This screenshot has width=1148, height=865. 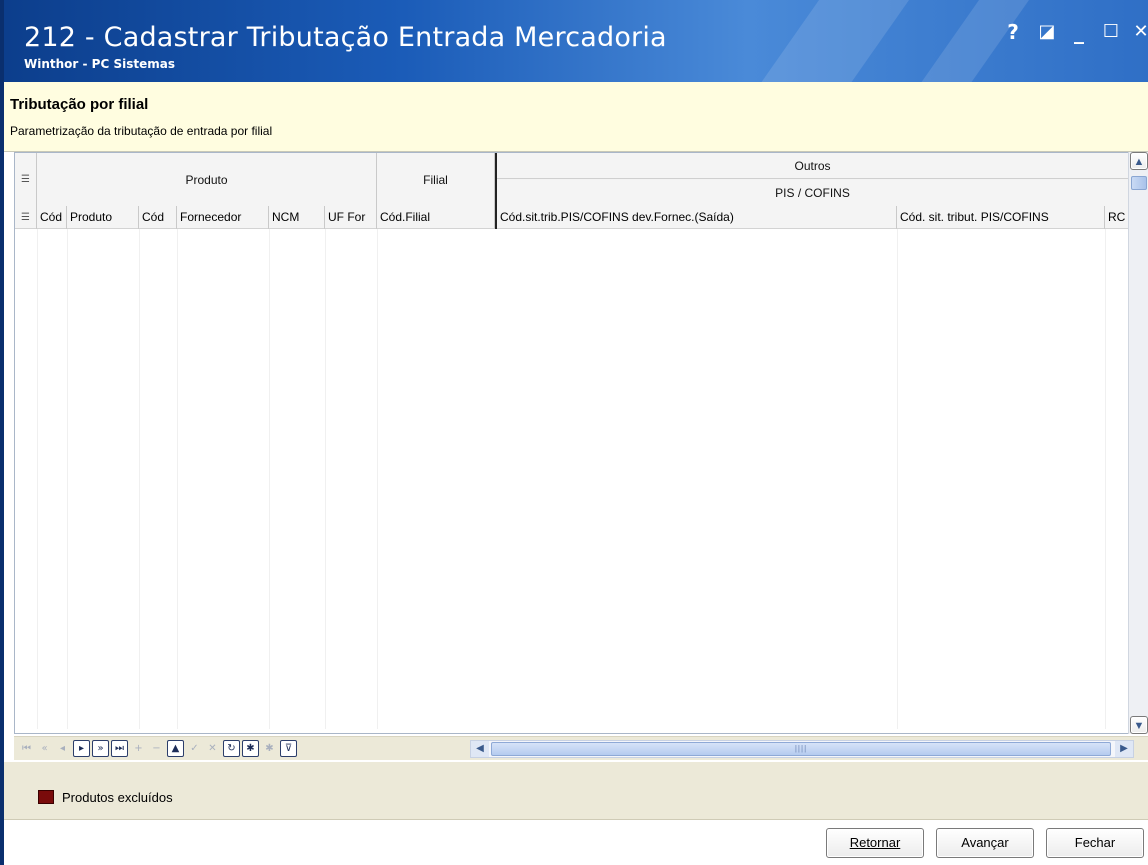 I want to click on column-header-cod-filial: Cód.Filial, so click(x=436, y=217).